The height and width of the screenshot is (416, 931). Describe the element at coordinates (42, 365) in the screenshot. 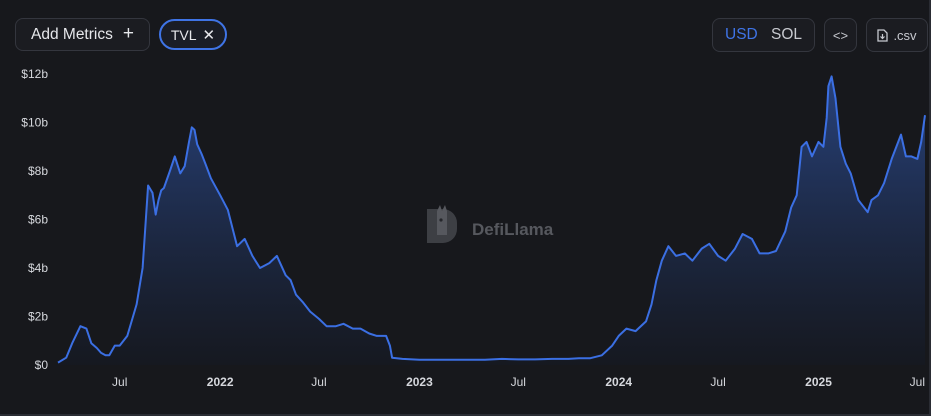

I see `y-tick-label: $0` at that location.